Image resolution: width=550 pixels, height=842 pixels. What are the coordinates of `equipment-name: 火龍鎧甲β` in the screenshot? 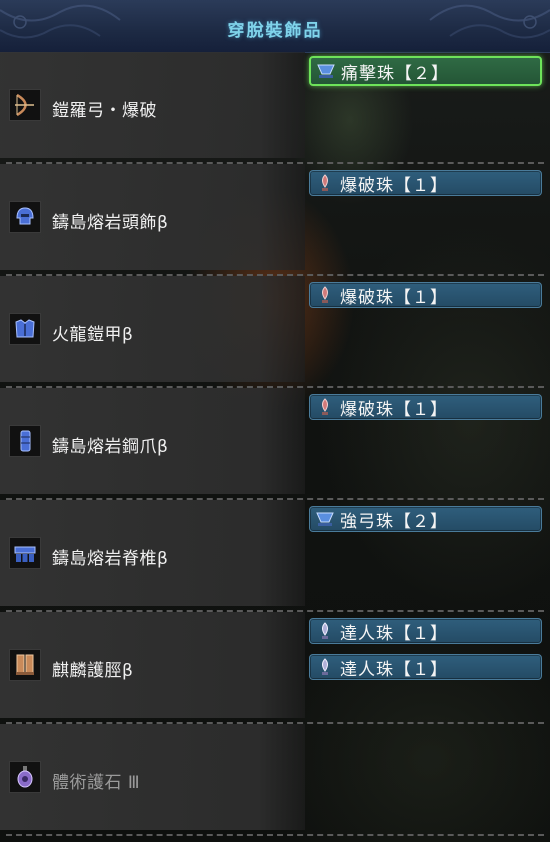 It's located at (93, 335).